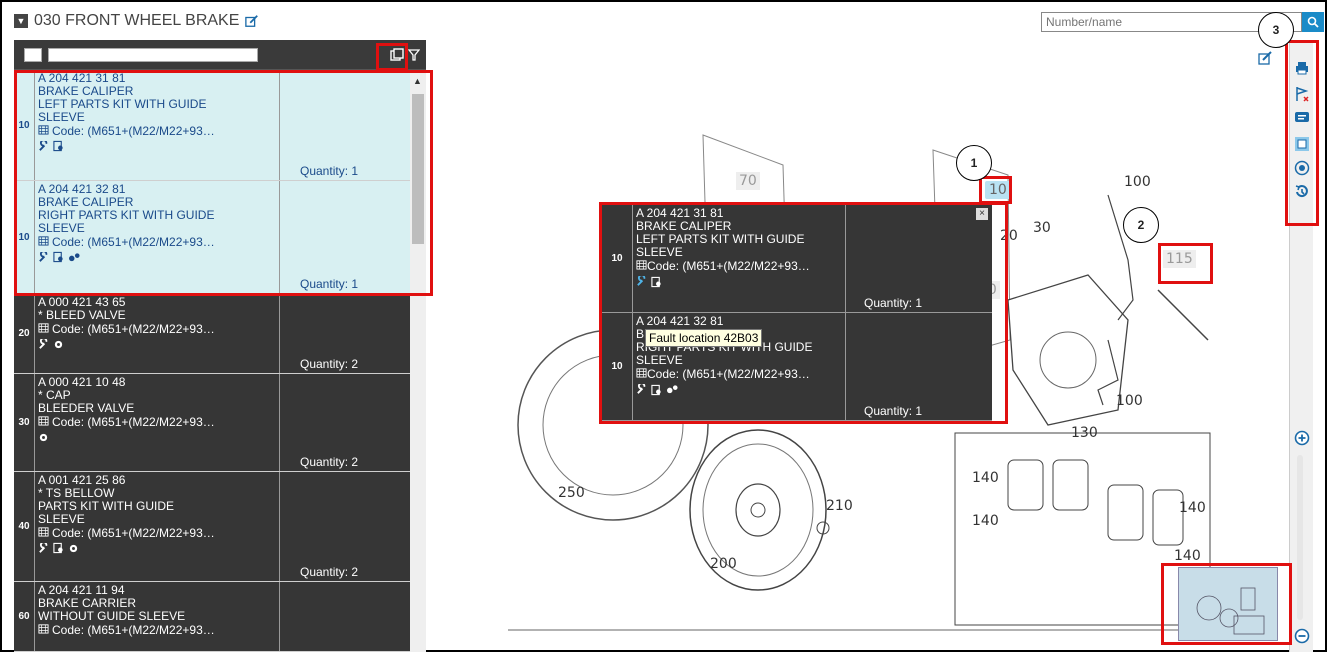 The width and height of the screenshot is (1327, 652). I want to click on part-line: * BLEED VALVE, so click(82, 315).